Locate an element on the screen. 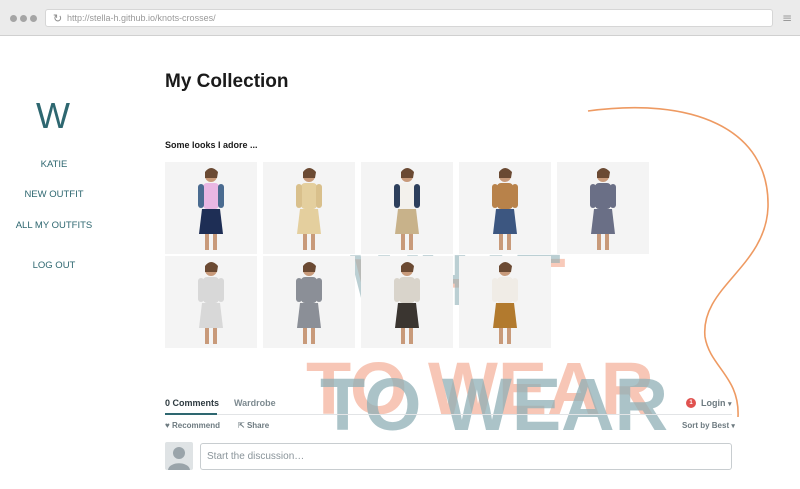 This screenshot has width=800, height=489. avatar is located at coordinates (179, 456).